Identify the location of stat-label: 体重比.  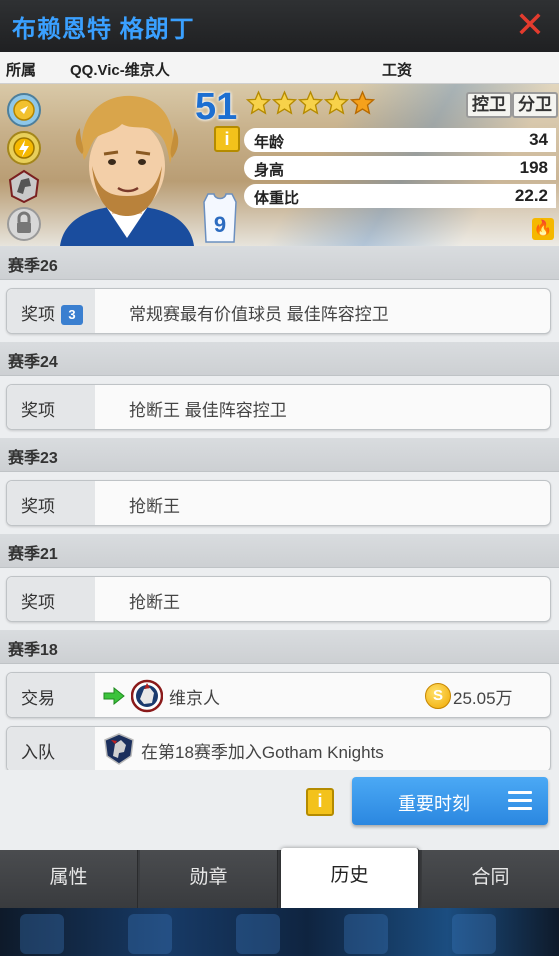
(277, 198).